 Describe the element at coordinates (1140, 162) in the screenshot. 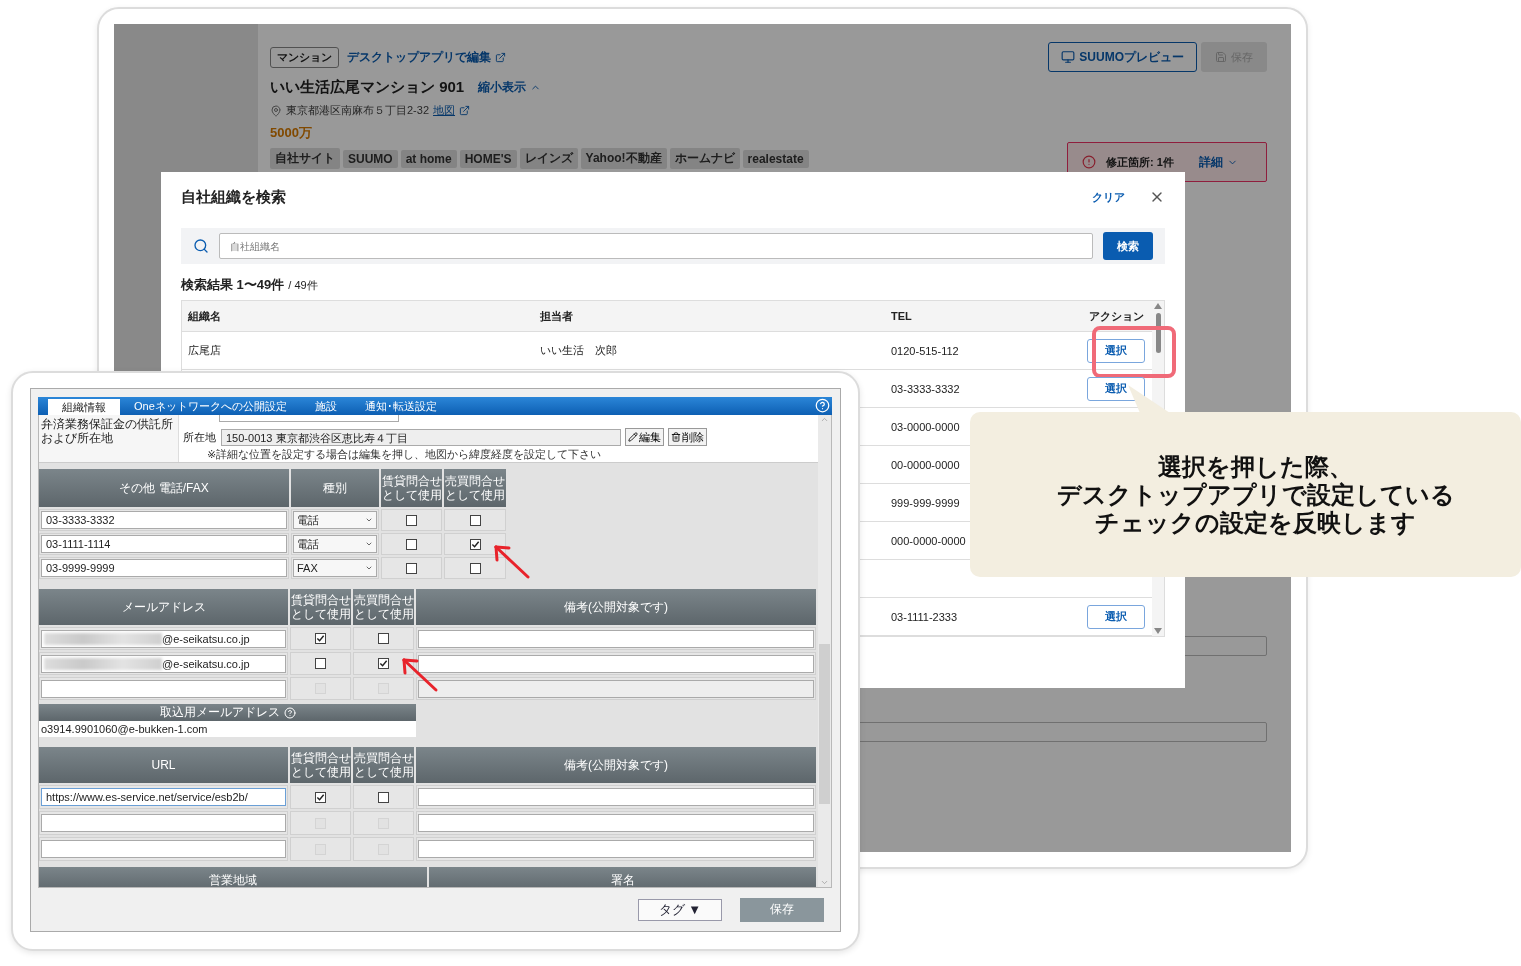

I see `alert-text: 修正箇所: 1件` at that location.